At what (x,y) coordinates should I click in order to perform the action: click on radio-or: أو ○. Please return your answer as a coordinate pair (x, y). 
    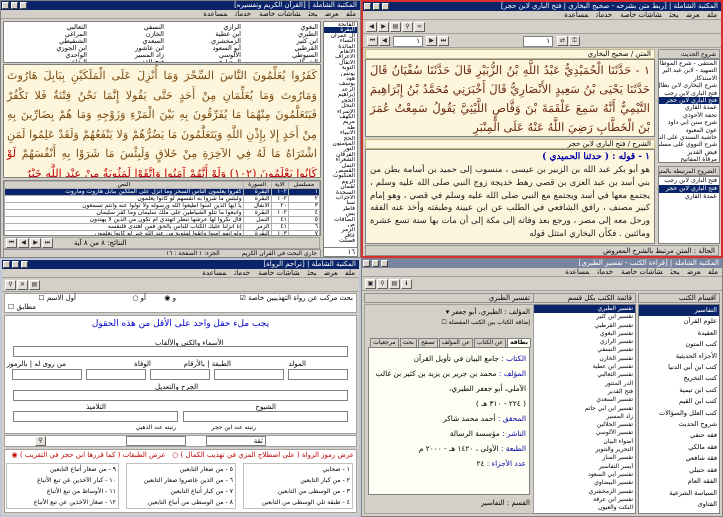
    Looking at the image, I should click on (139, 298).